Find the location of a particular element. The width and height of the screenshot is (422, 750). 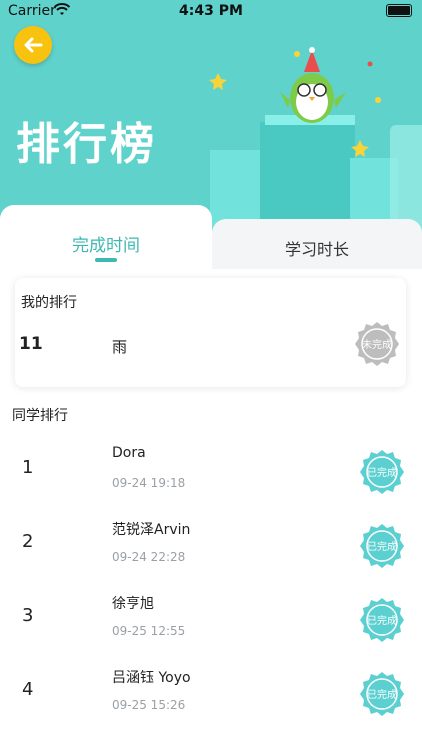

tab-study-duration-label: 学习时长 is located at coordinates (316, 249).